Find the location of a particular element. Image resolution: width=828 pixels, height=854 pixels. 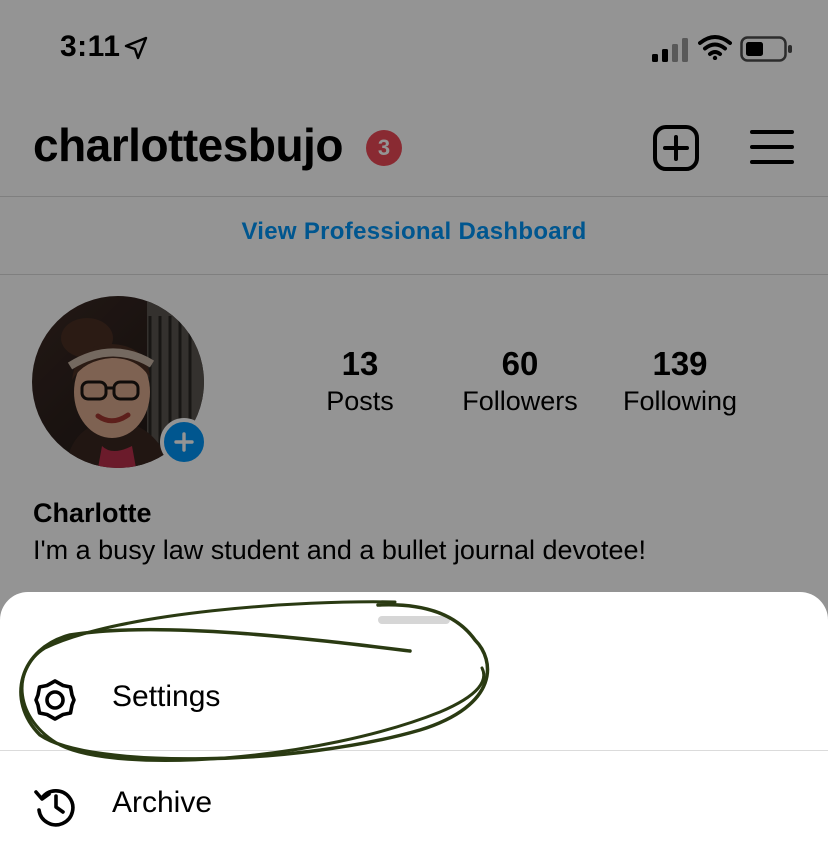

menu-item-archive: Archive is located at coordinates (414, 804).